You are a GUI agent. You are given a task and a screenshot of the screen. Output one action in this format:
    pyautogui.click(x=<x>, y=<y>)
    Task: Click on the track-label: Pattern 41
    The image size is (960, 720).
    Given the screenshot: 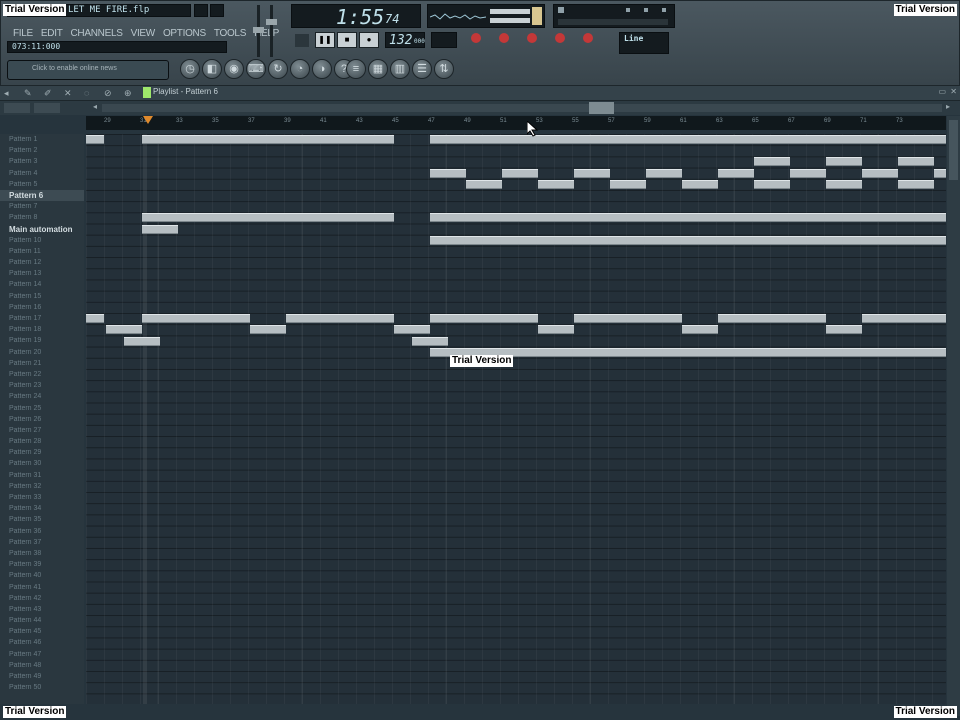 What is the action you would take?
    pyautogui.click(x=42, y=587)
    